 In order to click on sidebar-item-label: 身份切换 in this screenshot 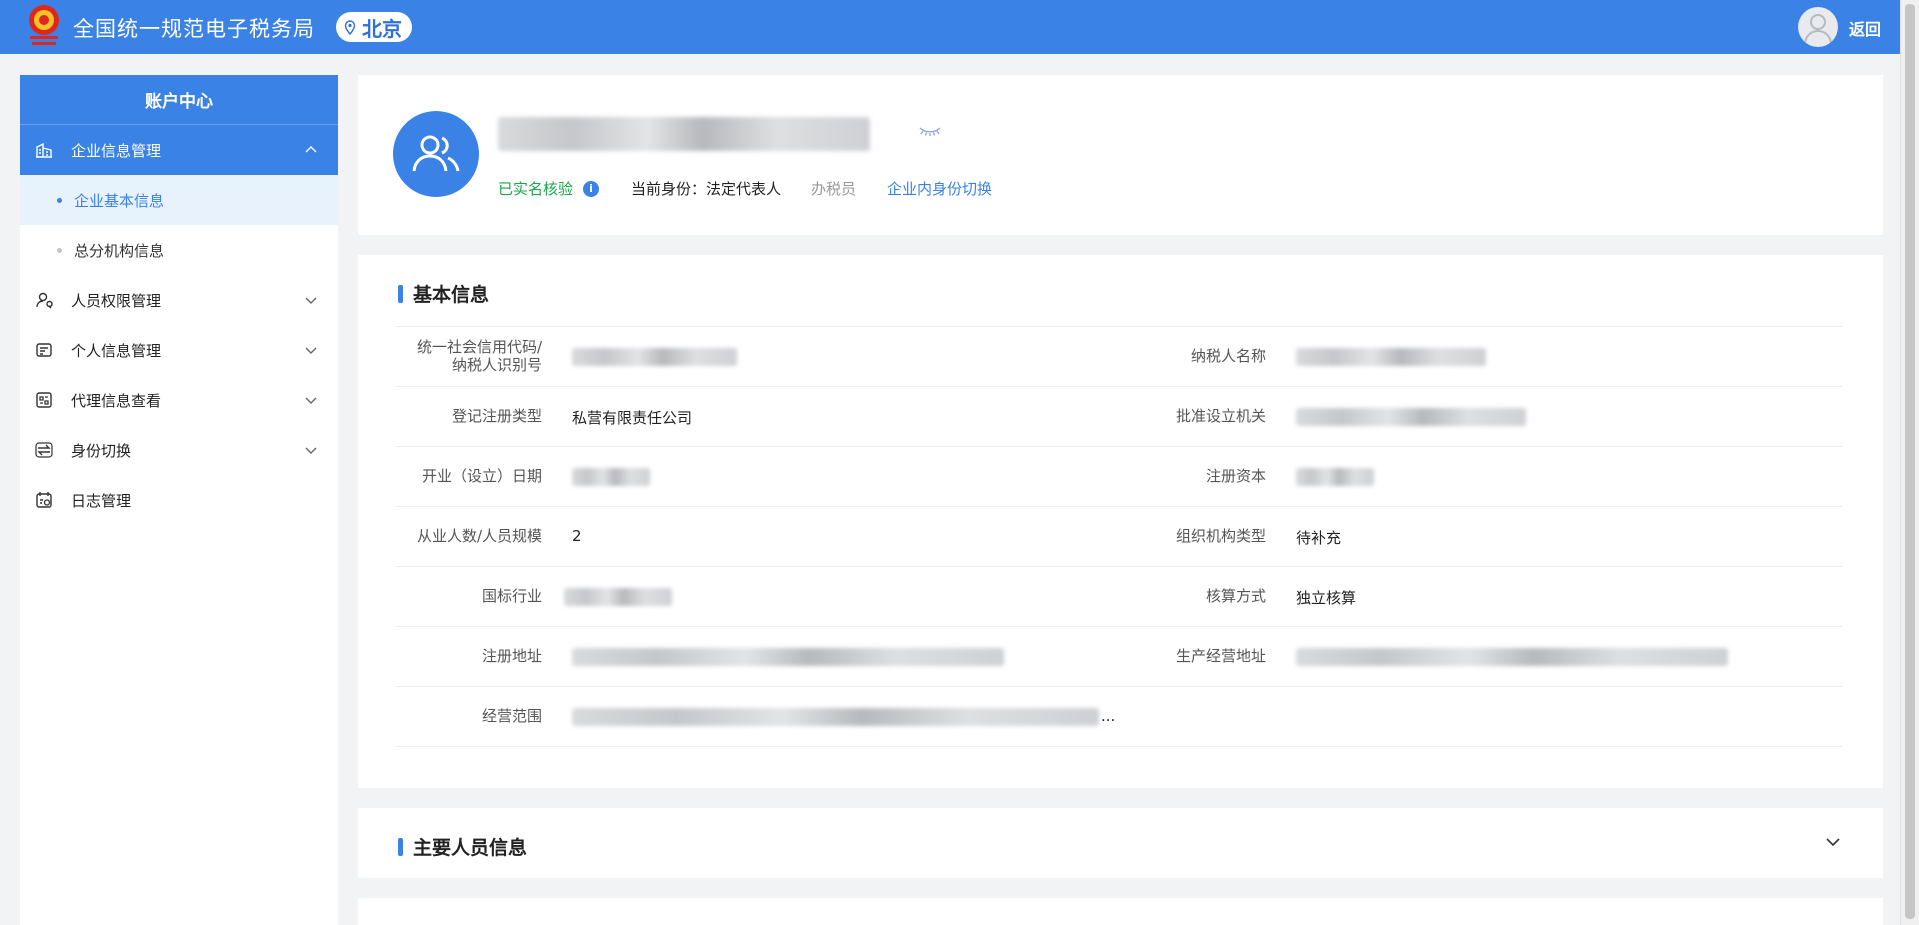, I will do `click(101, 450)`.